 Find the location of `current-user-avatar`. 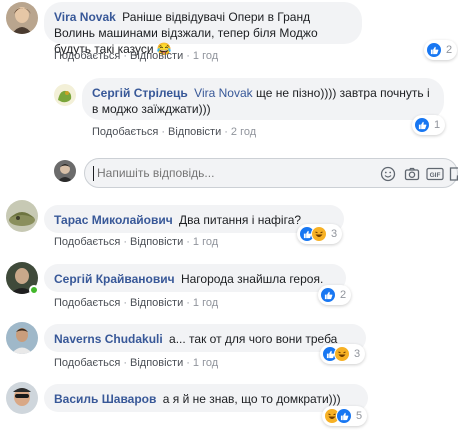

current-user-avatar is located at coordinates (65, 171).